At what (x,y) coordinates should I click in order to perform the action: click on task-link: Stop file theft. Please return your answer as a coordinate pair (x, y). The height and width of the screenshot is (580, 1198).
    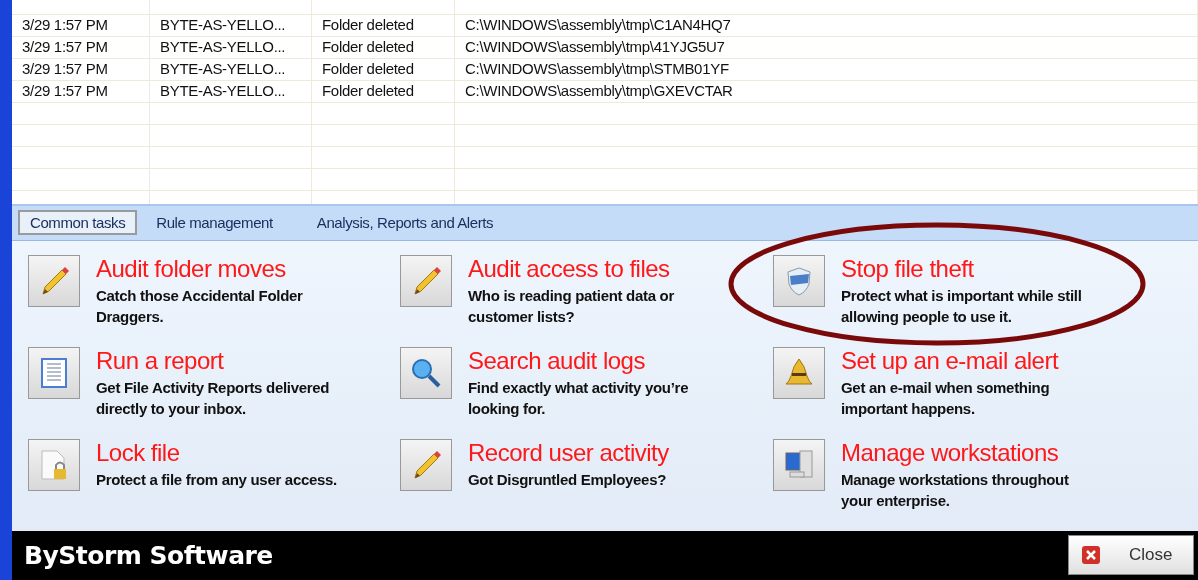
    Looking at the image, I should click on (967, 268).